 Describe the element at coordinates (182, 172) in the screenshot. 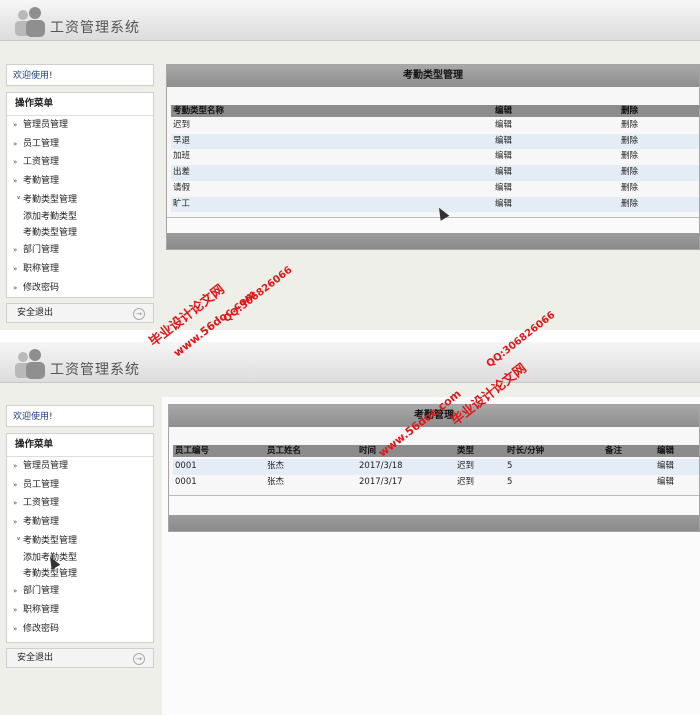

I see `type-name-cell: 出差` at that location.